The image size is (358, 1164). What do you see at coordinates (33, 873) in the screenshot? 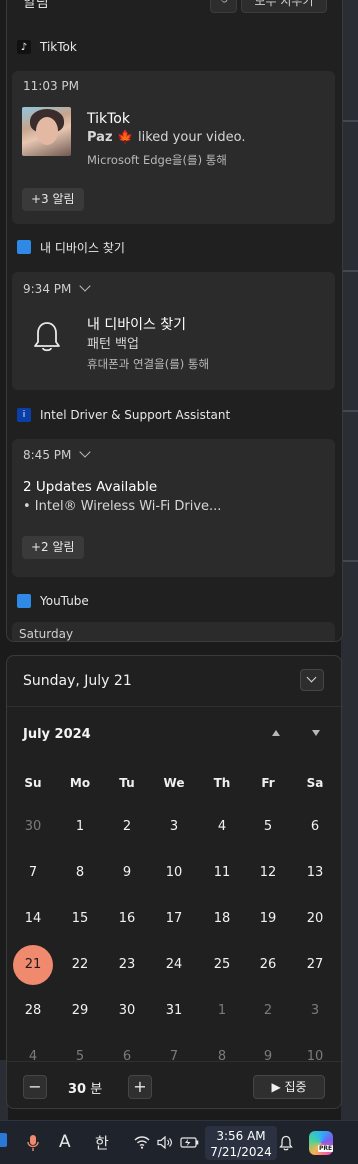
I see `calendar-day: 7` at bounding box center [33, 873].